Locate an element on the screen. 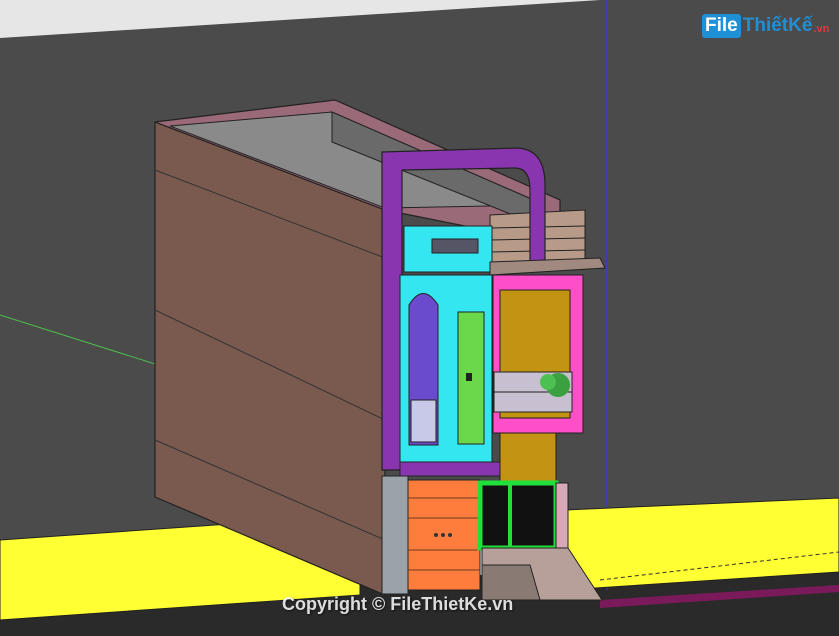  gate-side is located at coordinates (562, 515).